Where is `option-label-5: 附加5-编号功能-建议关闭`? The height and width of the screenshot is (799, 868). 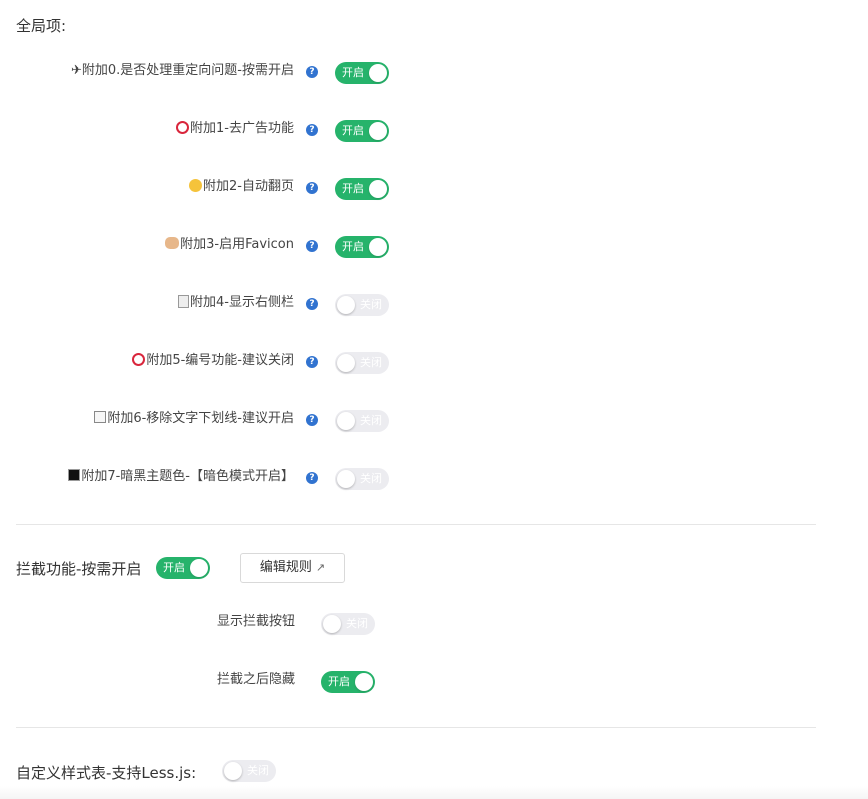 option-label-5: 附加5-编号功能-建议关闭 is located at coordinates (213, 361).